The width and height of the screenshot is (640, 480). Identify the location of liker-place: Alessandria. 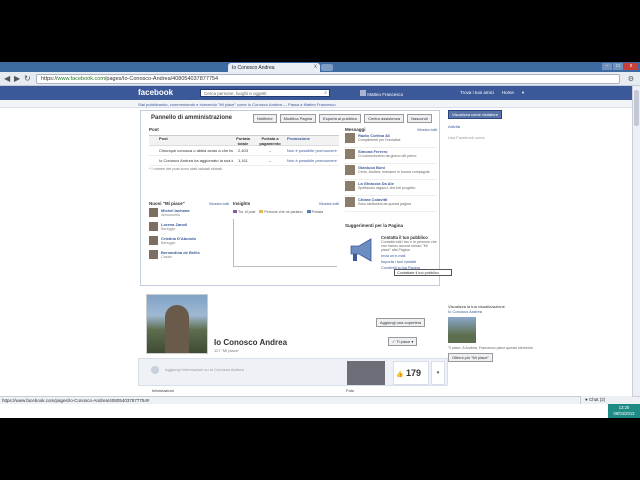
(170, 215).